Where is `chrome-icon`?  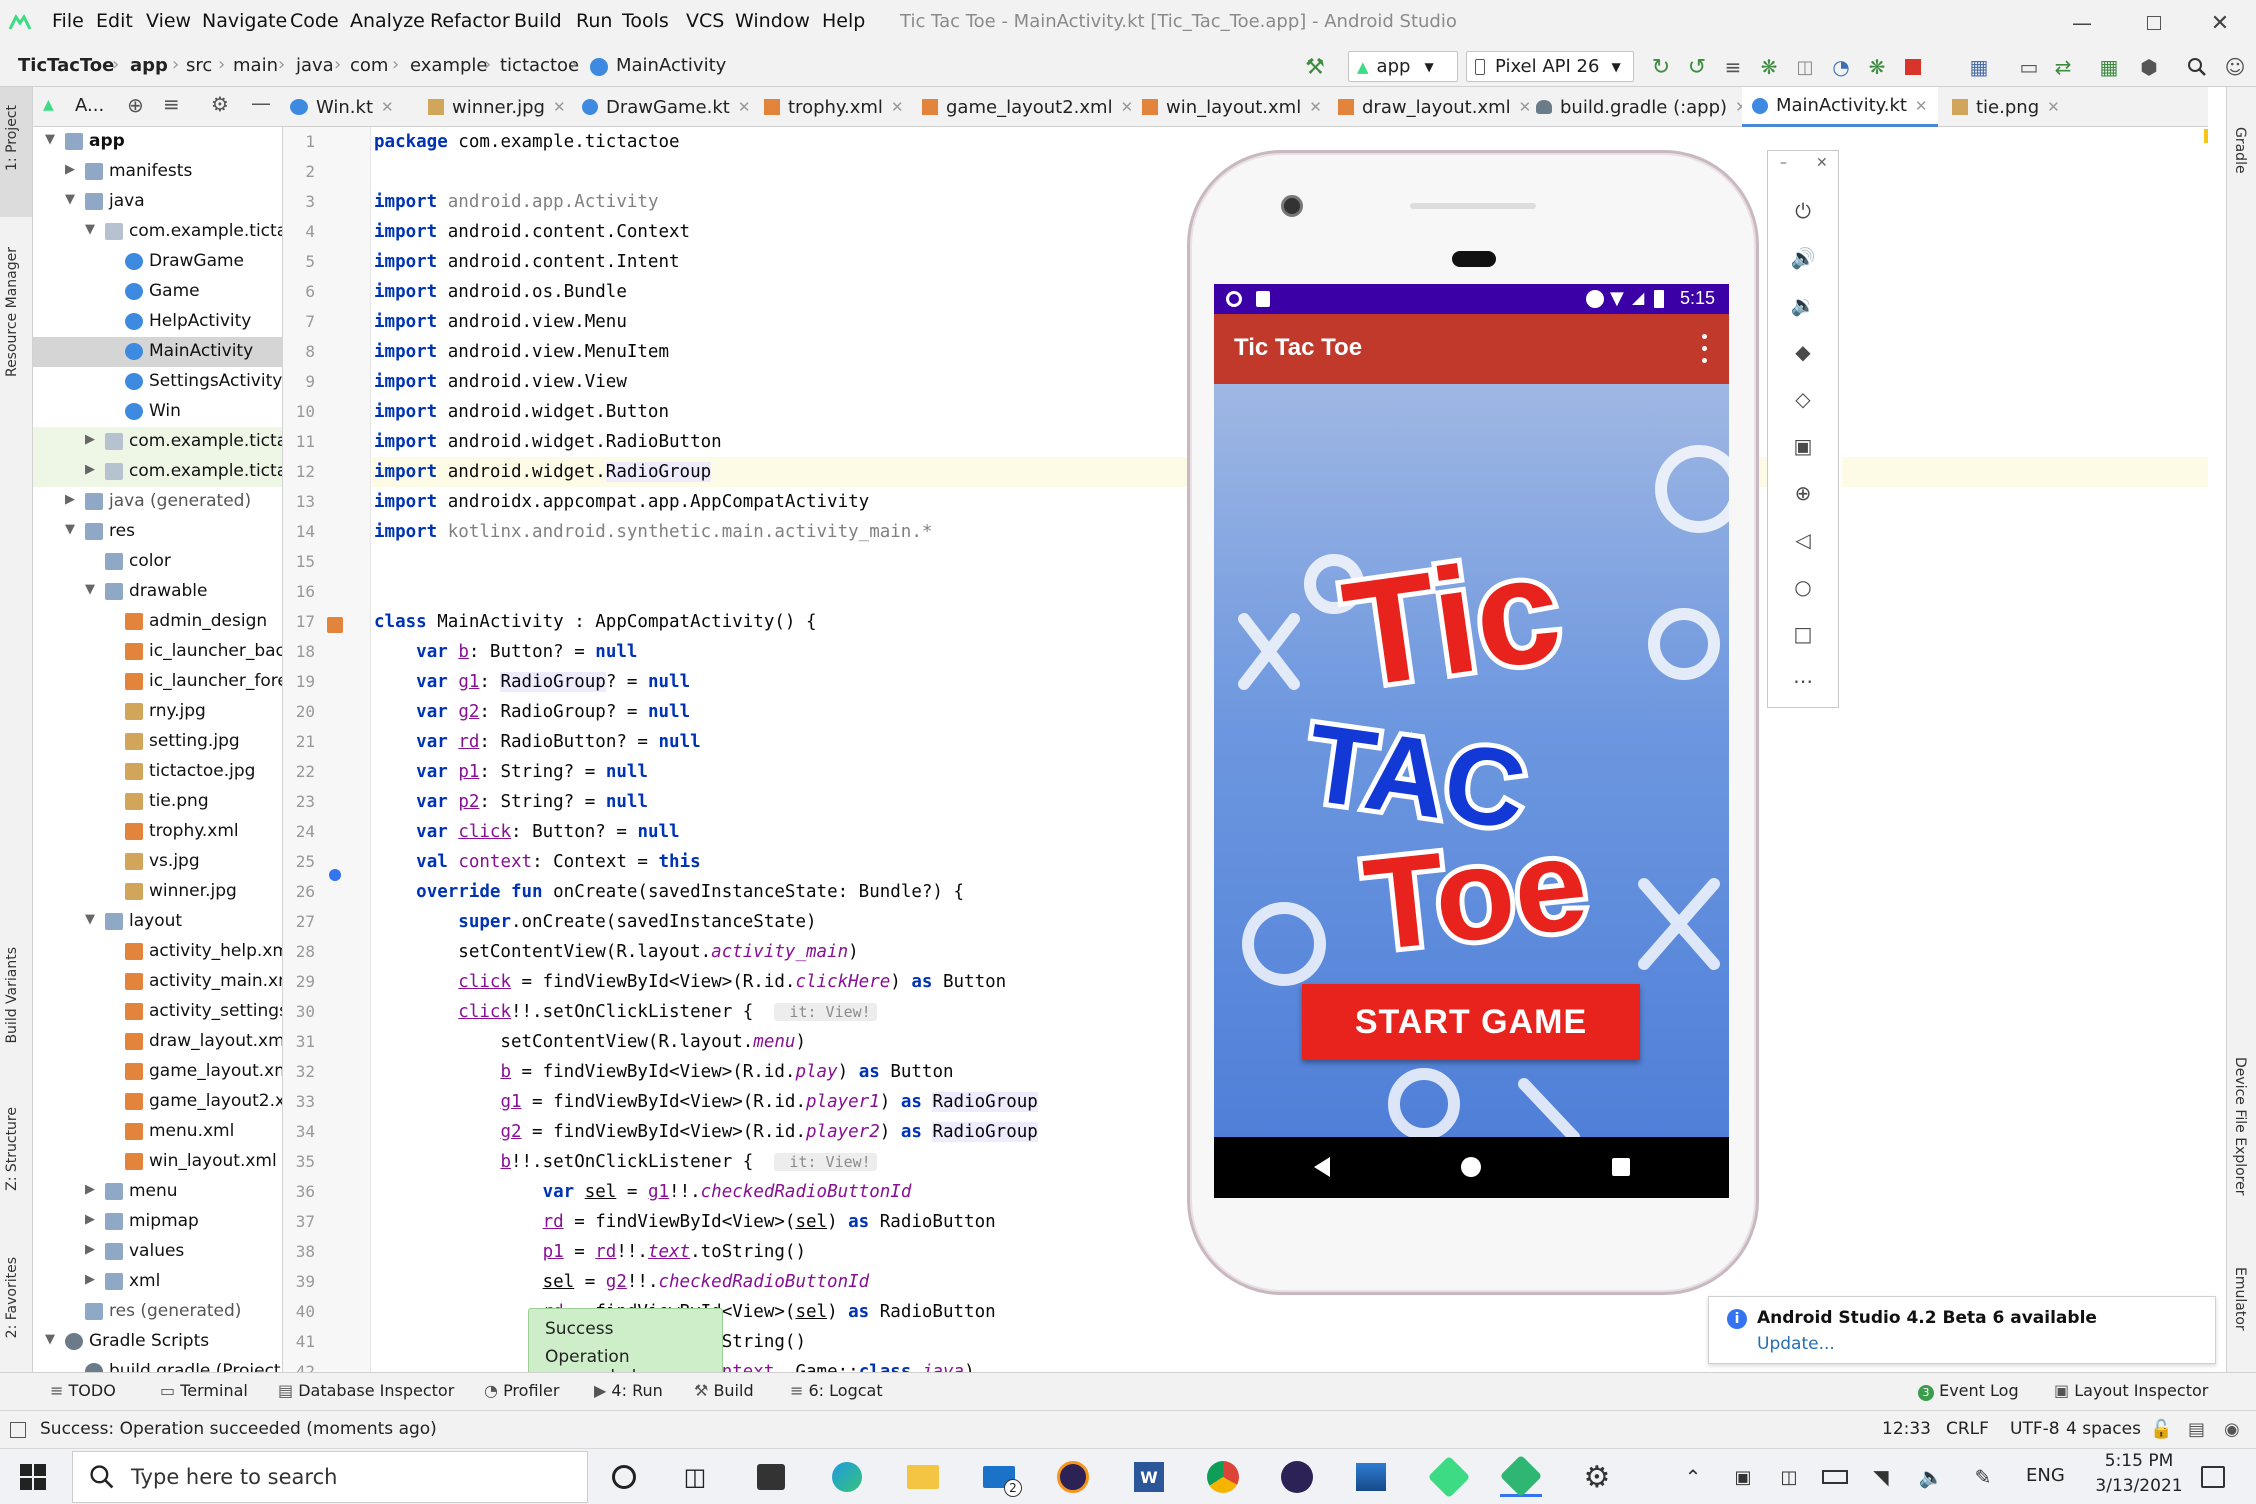
chrome-icon is located at coordinates (1223, 1477).